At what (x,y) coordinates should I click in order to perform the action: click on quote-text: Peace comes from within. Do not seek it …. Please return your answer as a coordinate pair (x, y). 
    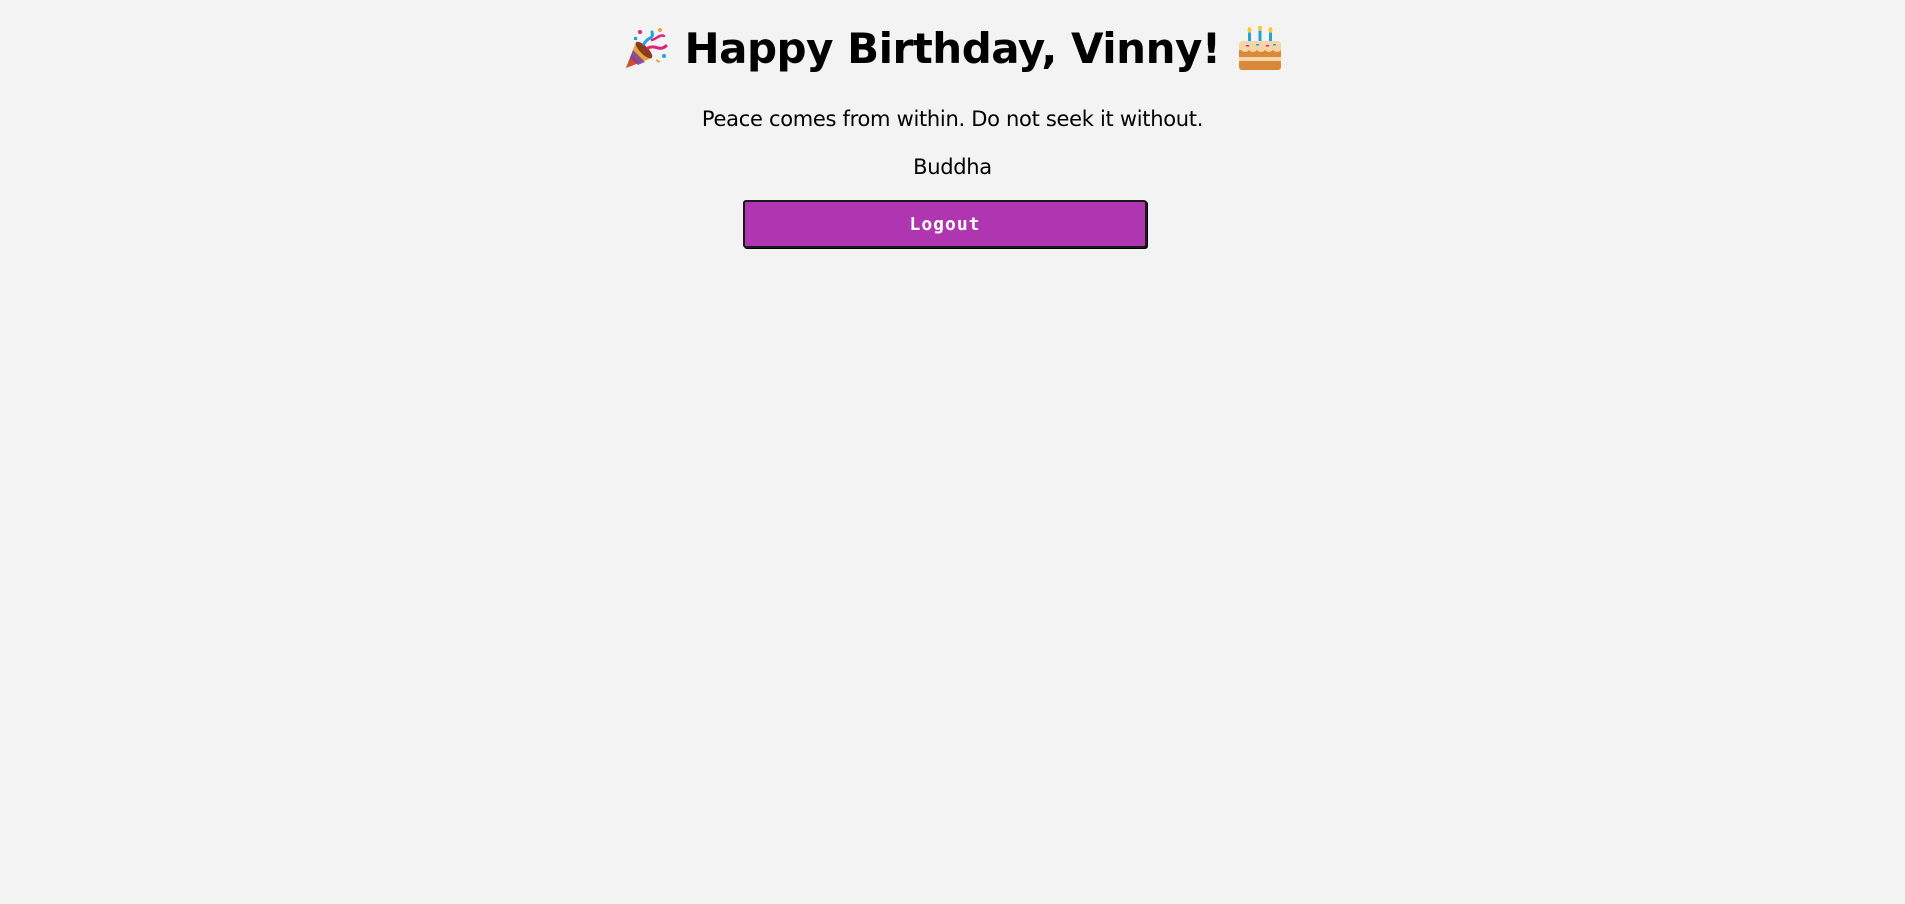
    Looking at the image, I should click on (952, 119).